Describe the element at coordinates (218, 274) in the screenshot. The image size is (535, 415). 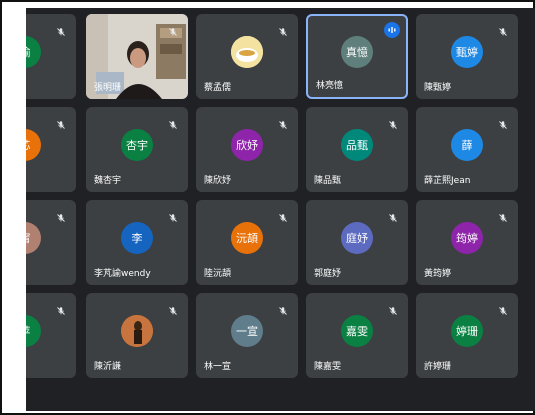
I see `participant-name: 陸沅頡` at that location.